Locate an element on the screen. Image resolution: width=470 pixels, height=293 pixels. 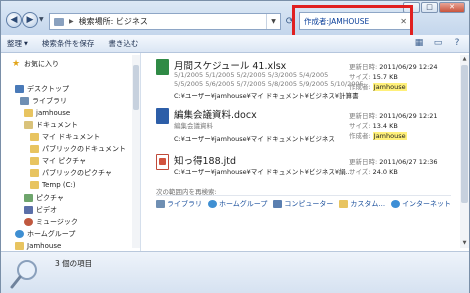
results-scrollbar: ▲ ▼ is located at coordinates (464, 151).